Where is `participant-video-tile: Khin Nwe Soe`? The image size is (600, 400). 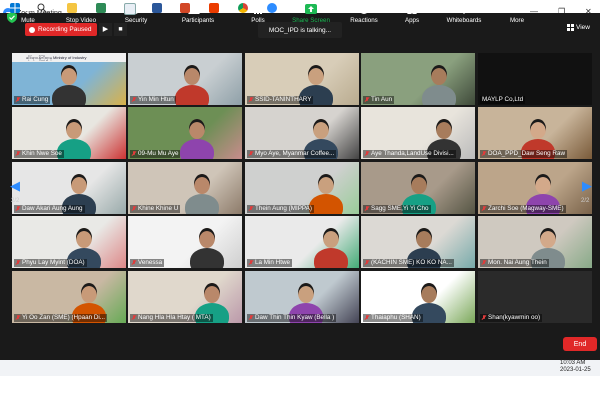 participant-video-tile: Khin Nwe Soe is located at coordinates (69, 133).